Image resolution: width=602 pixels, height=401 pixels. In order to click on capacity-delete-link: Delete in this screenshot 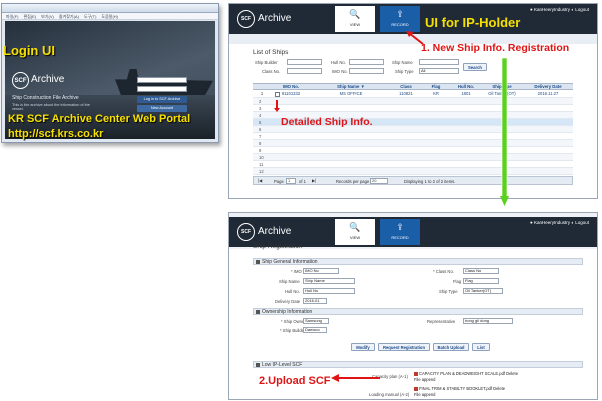, I will do `click(512, 373)`.